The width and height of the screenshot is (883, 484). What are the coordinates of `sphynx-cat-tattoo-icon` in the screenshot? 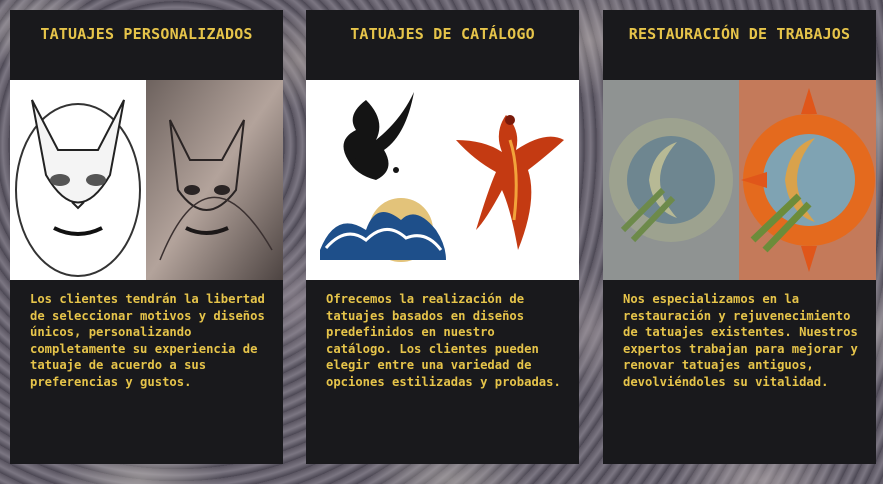 It's located at (146, 180).